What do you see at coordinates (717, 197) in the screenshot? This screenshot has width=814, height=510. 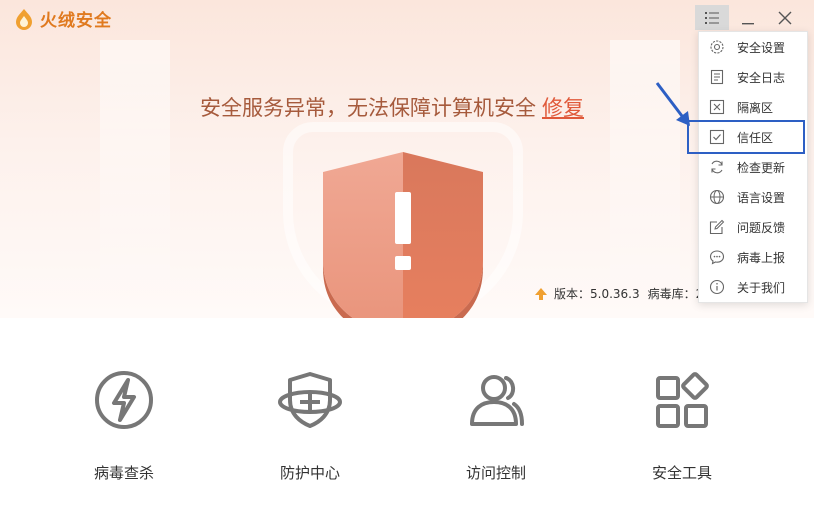 I see `globe-icon` at bounding box center [717, 197].